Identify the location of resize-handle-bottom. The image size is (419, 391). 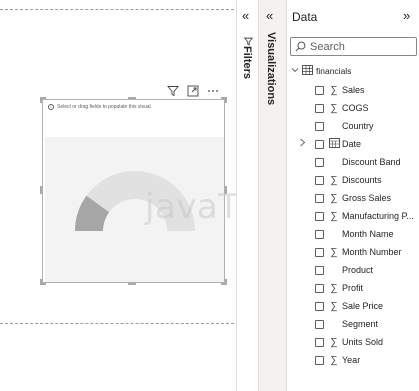
(132, 284).